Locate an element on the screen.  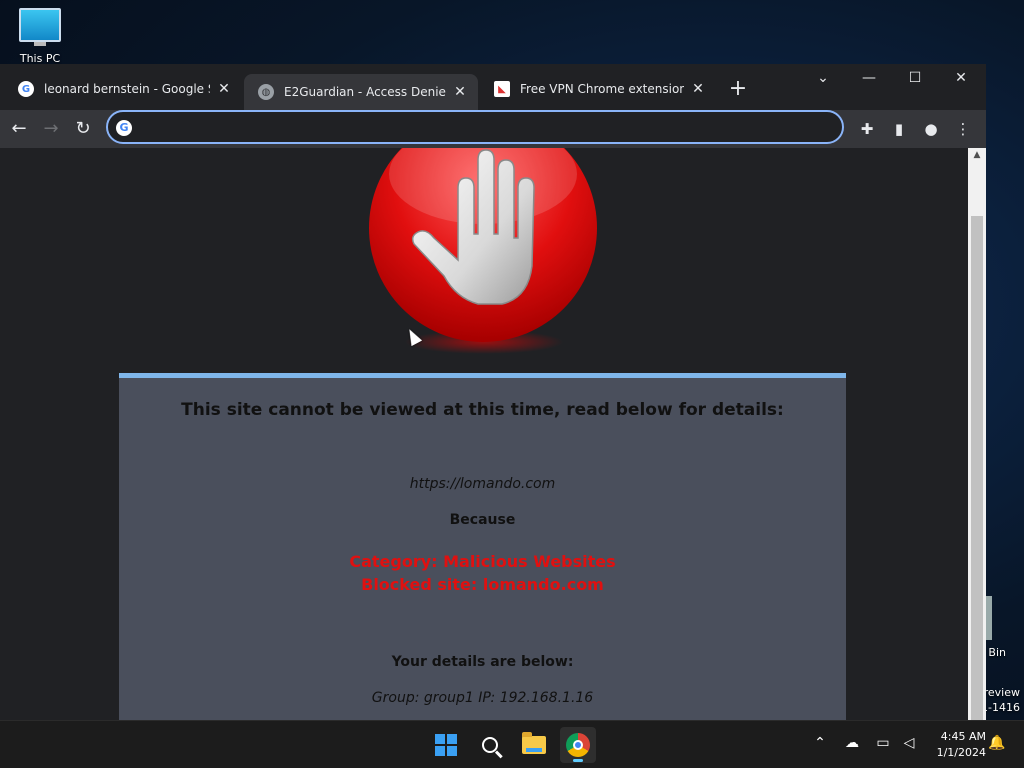
tab-e2guardian: ◍ E2Guardian - Access Denied ✕ is located at coordinates (361, 92).